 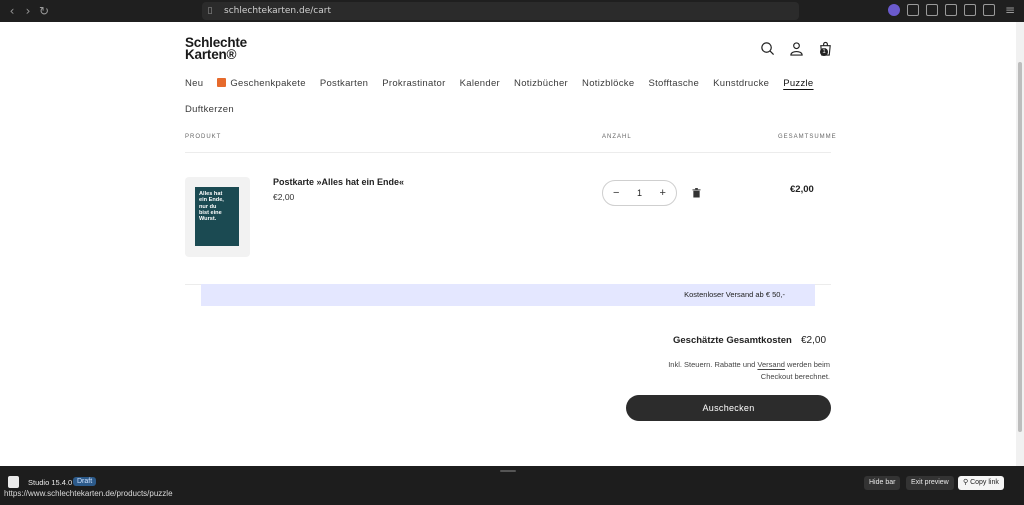 What do you see at coordinates (338, 182) in the screenshot?
I see `product-name: Postkarte »Alles hat ein Ende«` at bounding box center [338, 182].